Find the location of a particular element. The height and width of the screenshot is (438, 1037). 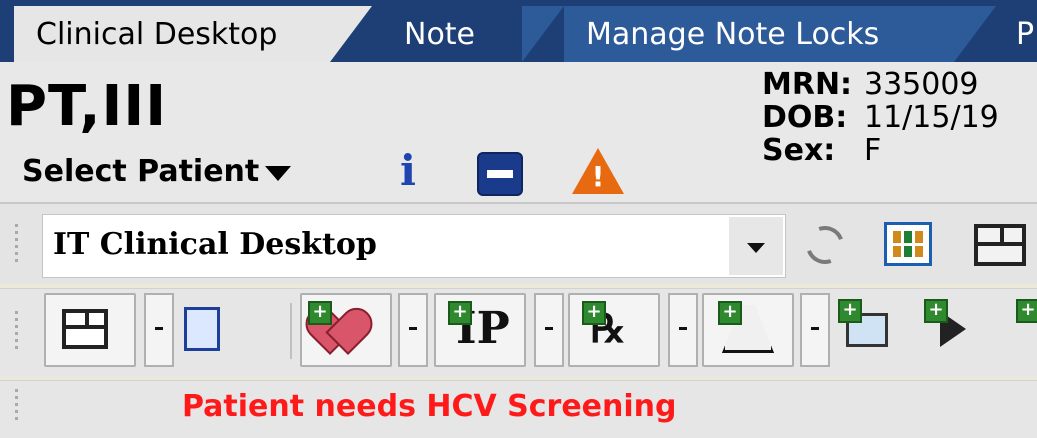

demographics: MRN: 335009 DOB: 11/15/19 Sex: F is located at coordinates (880, 117).